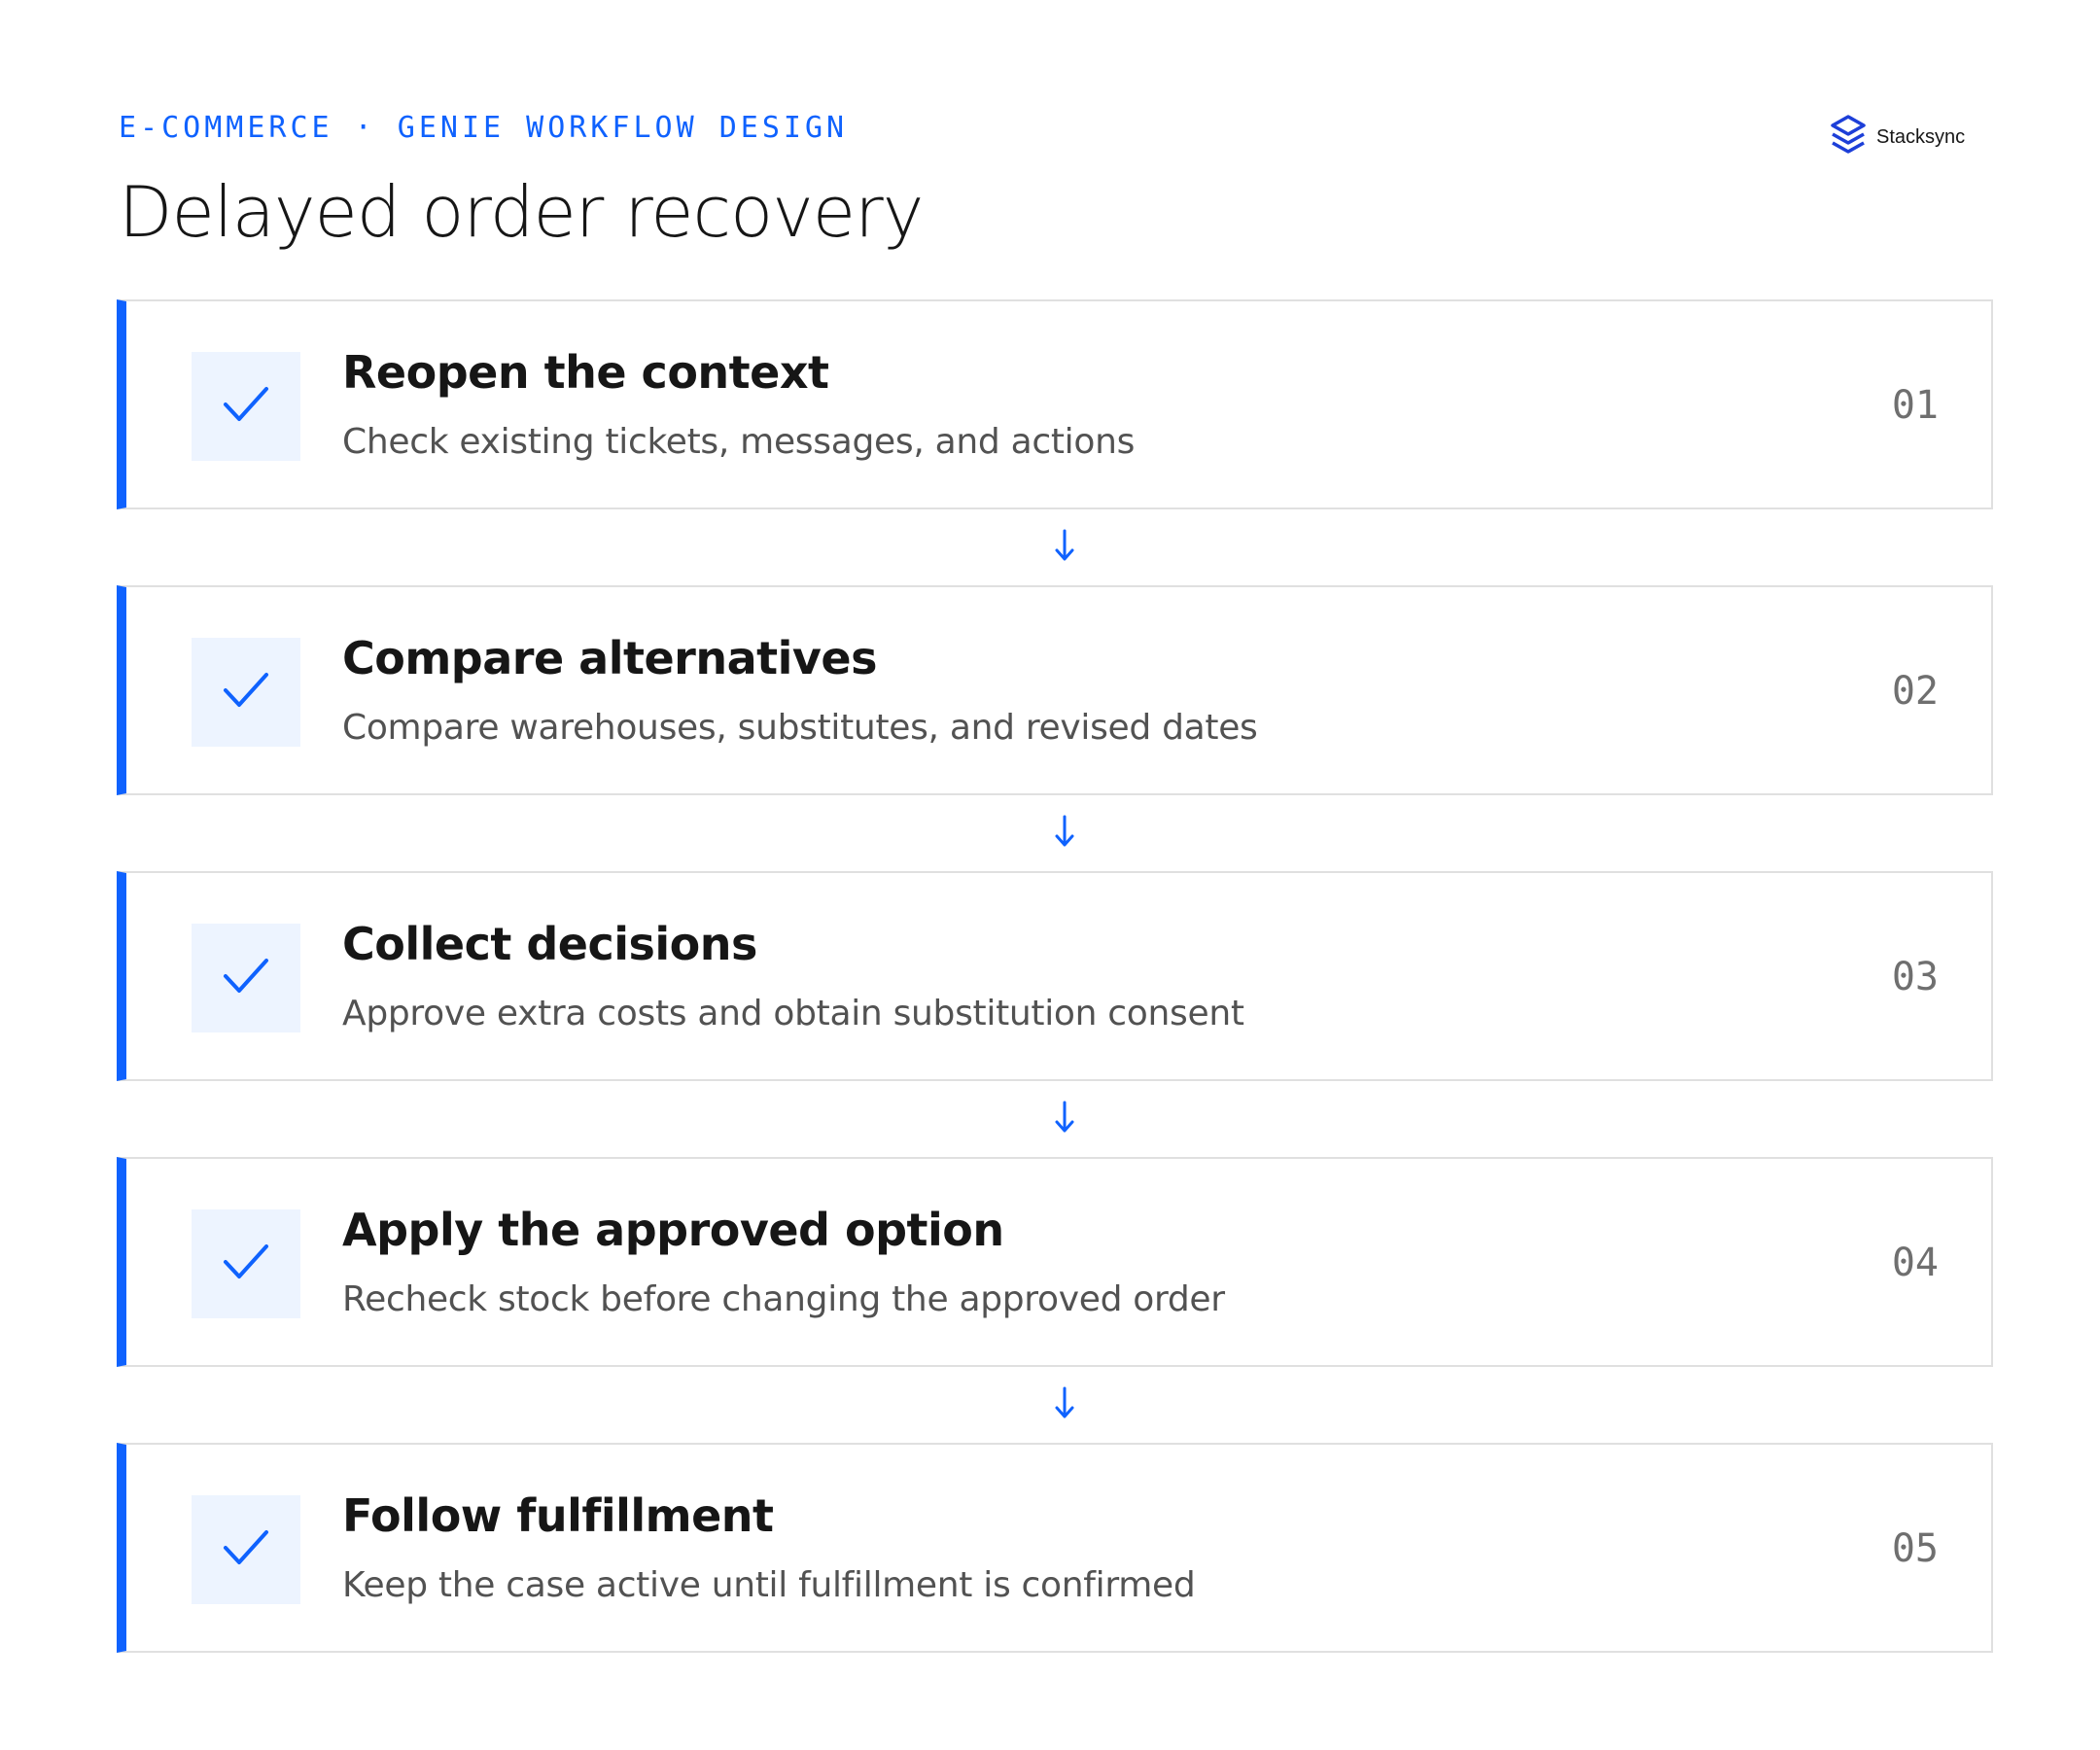 Image resolution: width=2100 pixels, height=1750 pixels. I want to click on brand-logo: Stacksync, so click(1896, 137).